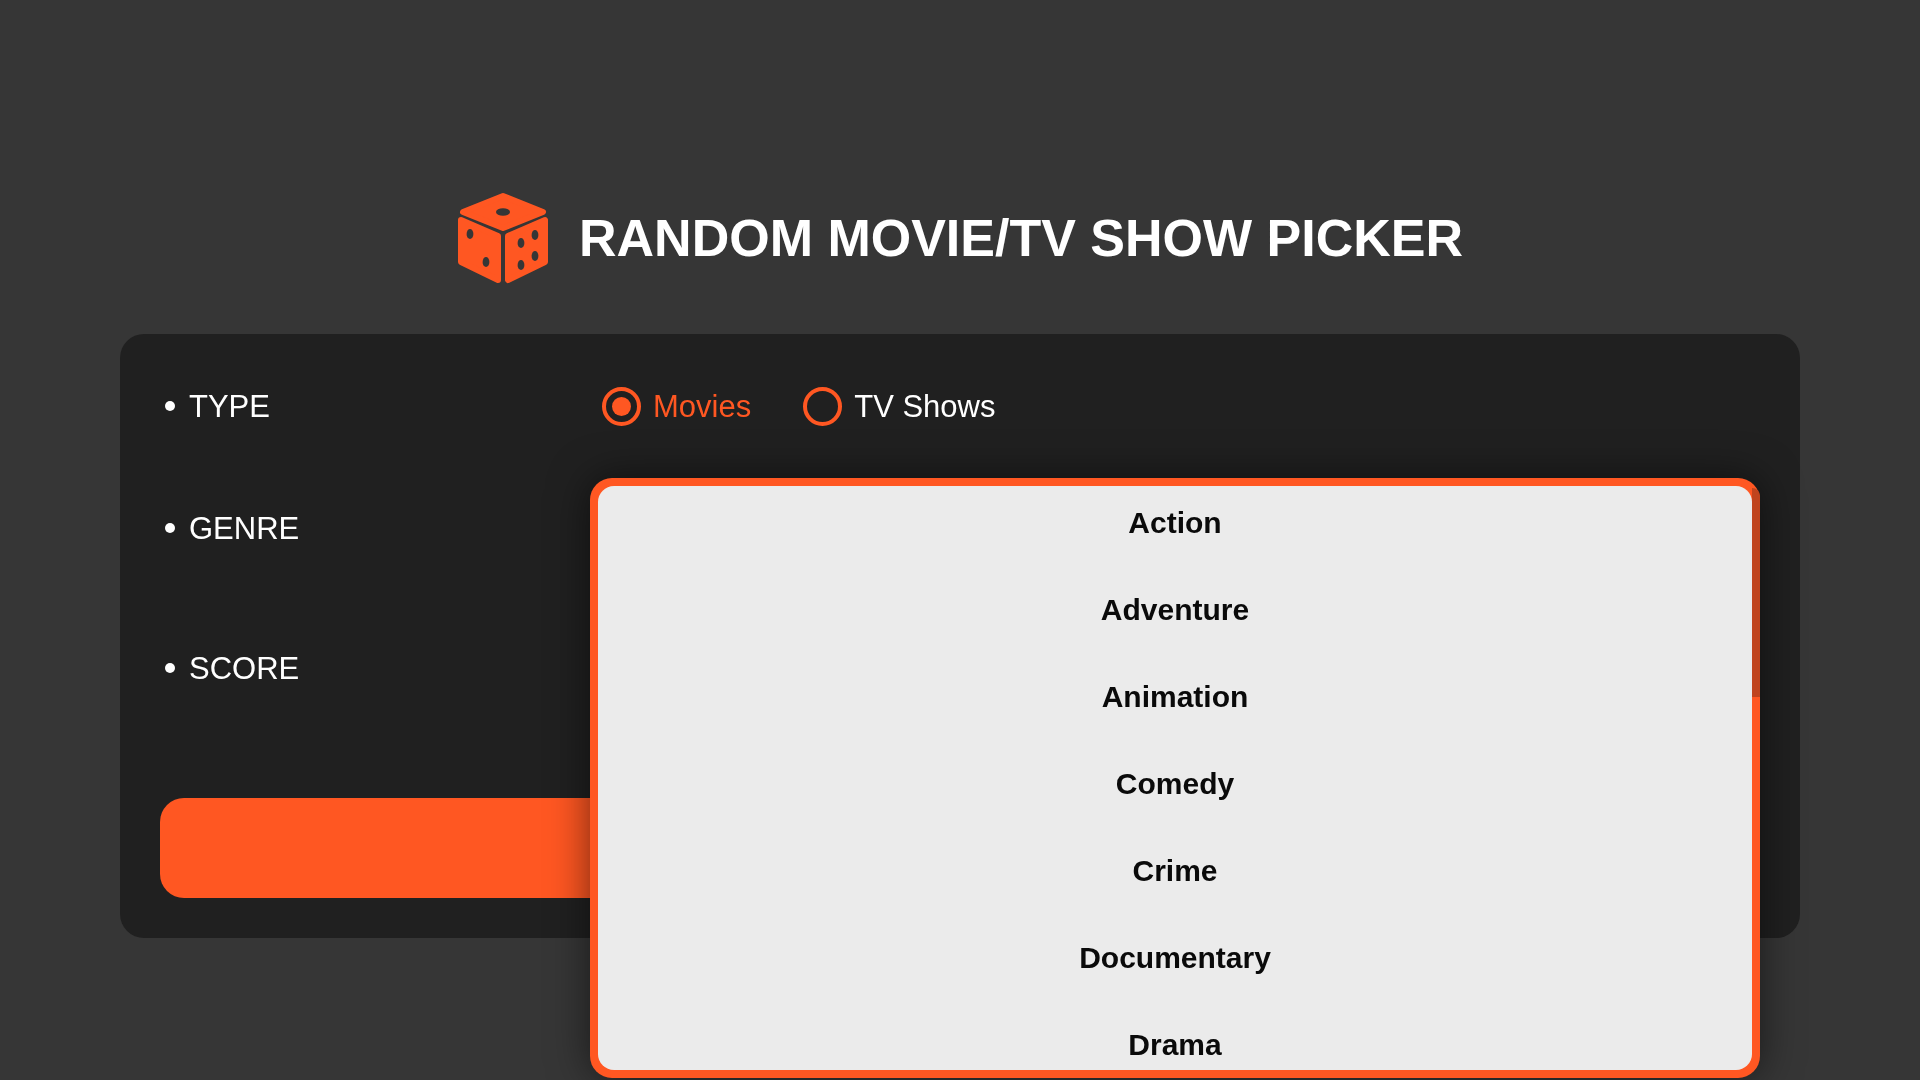  What do you see at coordinates (229, 406) in the screenshot?
I see `field-label: TYPE` at bounding box center [229, 406].